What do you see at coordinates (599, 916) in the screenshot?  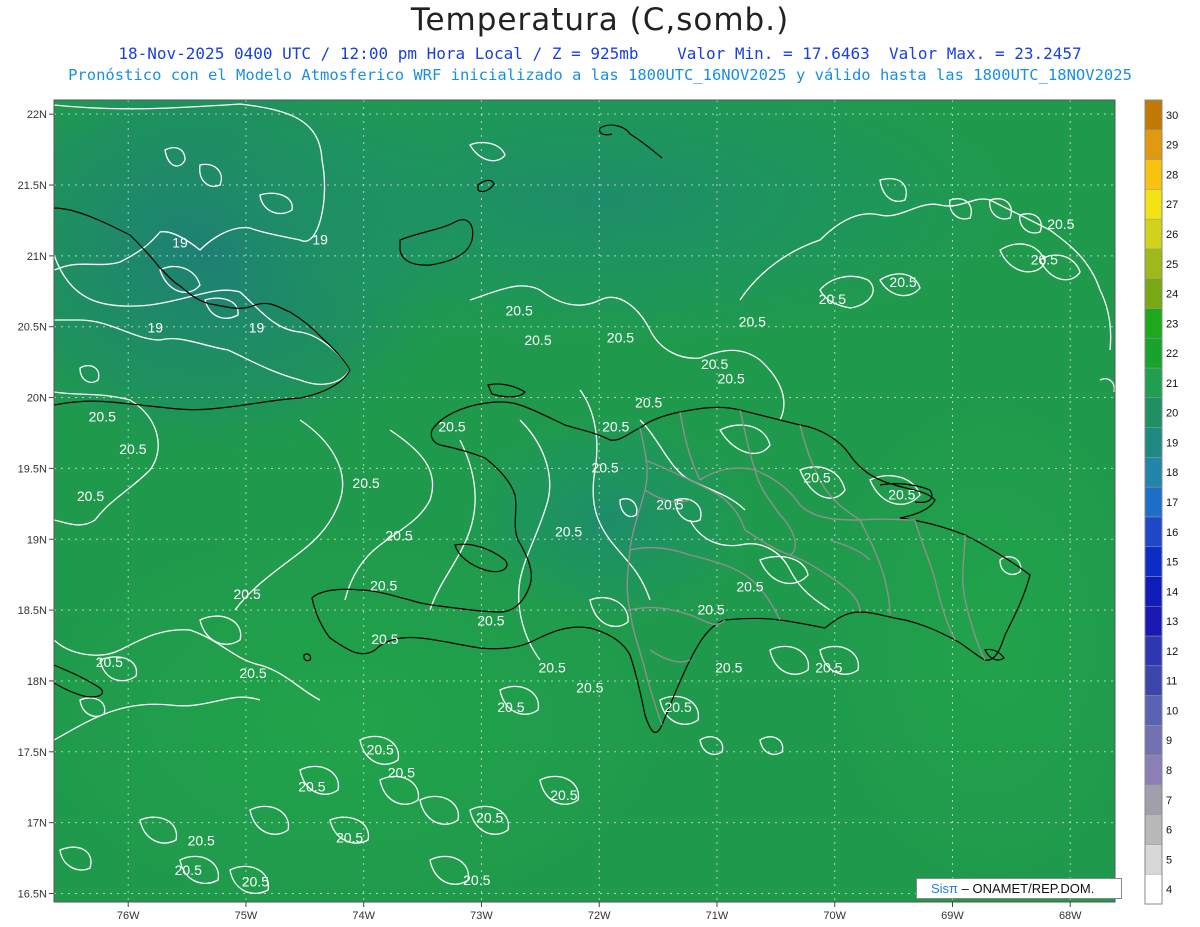 I see `lon-tick-label: 72W` at bounding box center [599, 916].